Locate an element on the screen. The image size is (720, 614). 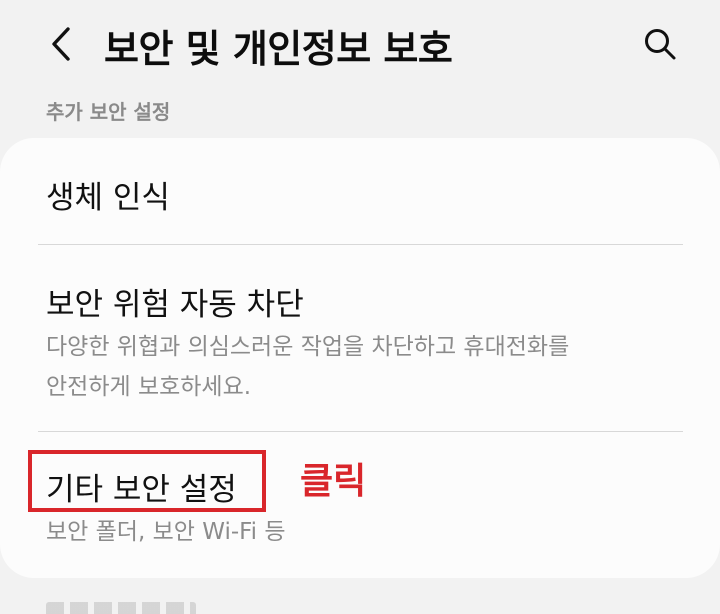
next-section-header is located at coordinates (121, 608).